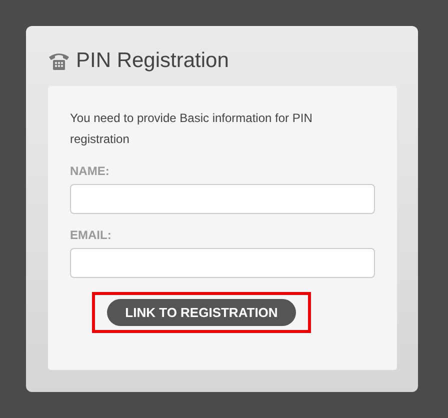  Describe the element at coordinates (90, 171) in the screenshot. I see `field-label: NAME:` at that location.